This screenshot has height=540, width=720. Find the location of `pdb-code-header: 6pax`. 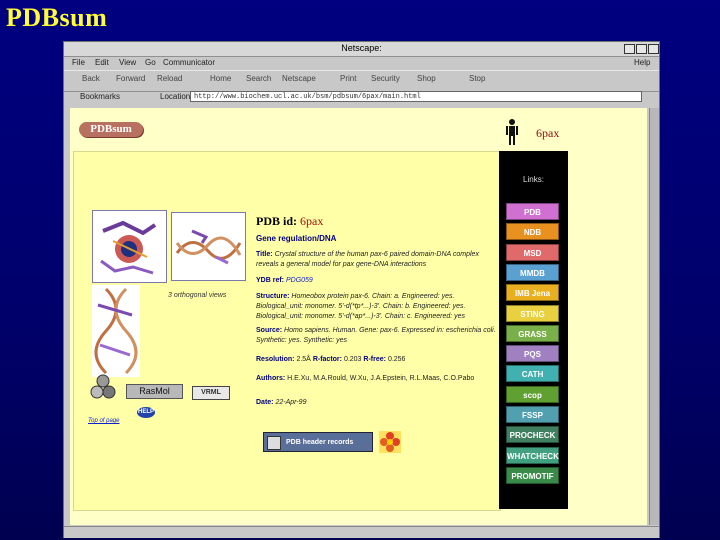

pdb-code-header: 6pax is located at coordinates (548, 133).